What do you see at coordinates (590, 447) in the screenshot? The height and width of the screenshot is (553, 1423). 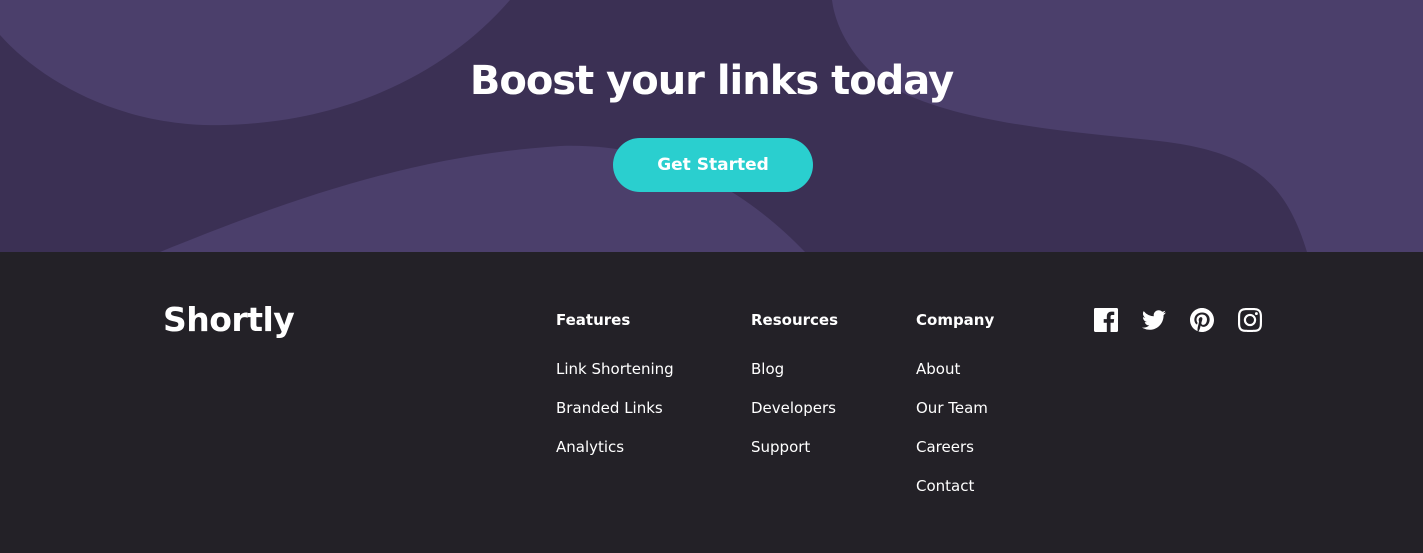 I see `footer-link-analytics: Analytics` at bounding box center [590, 447].